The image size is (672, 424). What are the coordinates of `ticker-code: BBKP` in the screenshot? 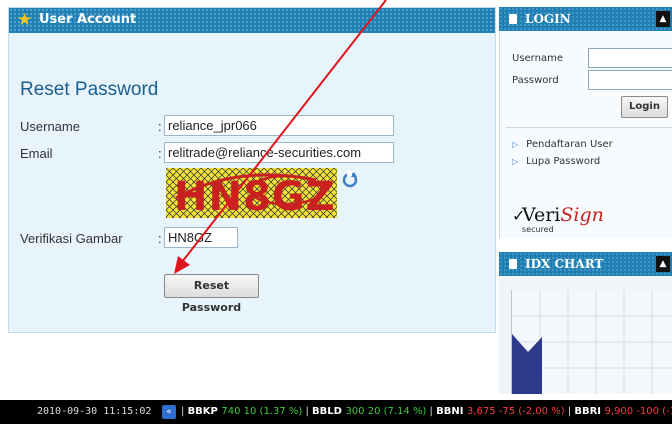 It's located at (205, 411).